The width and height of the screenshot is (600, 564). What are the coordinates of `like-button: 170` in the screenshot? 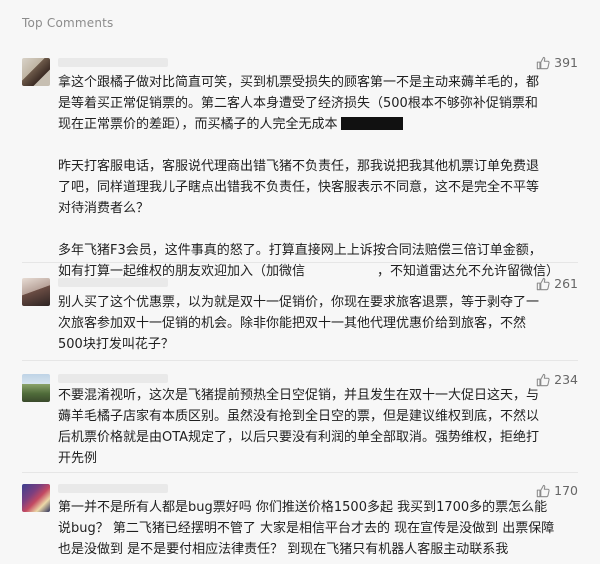 It's located at (557, 490).